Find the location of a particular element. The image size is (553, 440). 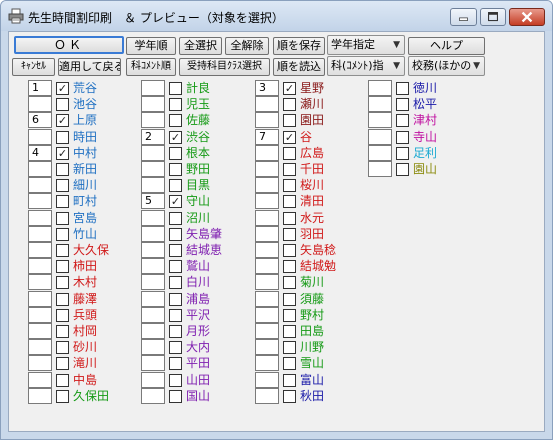

teacher-row: 羽田 is located at coordinates (310, 233).